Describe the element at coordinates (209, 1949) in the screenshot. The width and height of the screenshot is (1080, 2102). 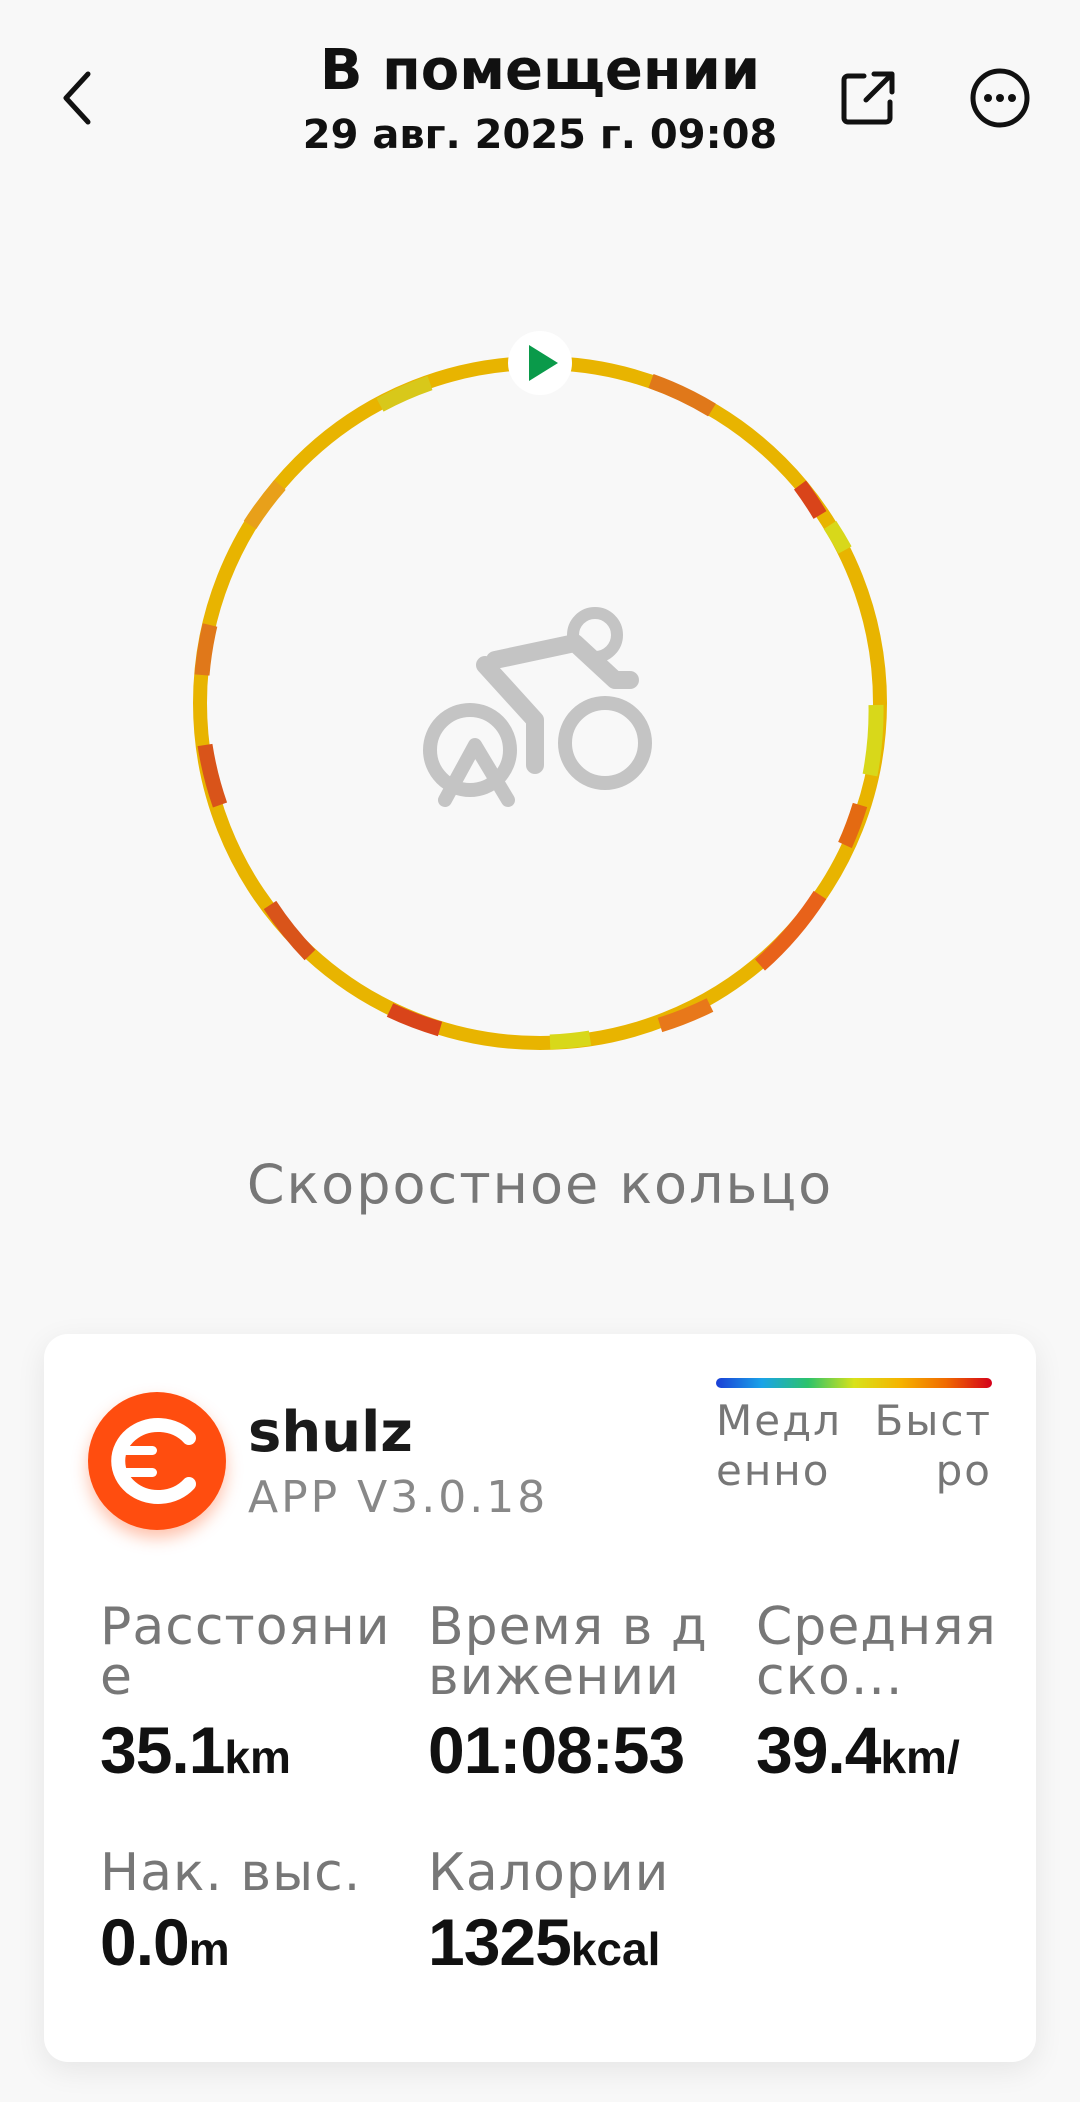
I see `stat-unit: m` at that location.